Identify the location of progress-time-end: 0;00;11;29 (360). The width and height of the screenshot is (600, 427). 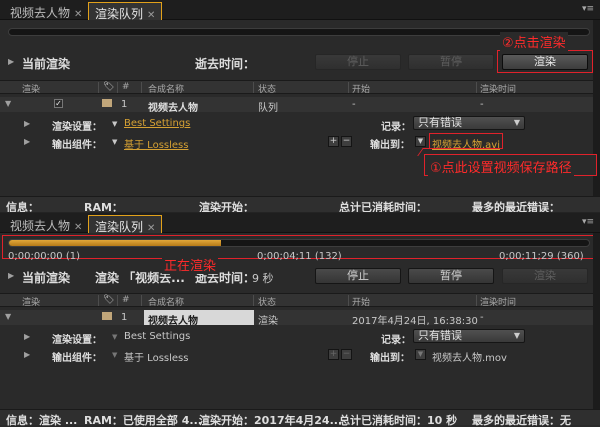
(541, 256).